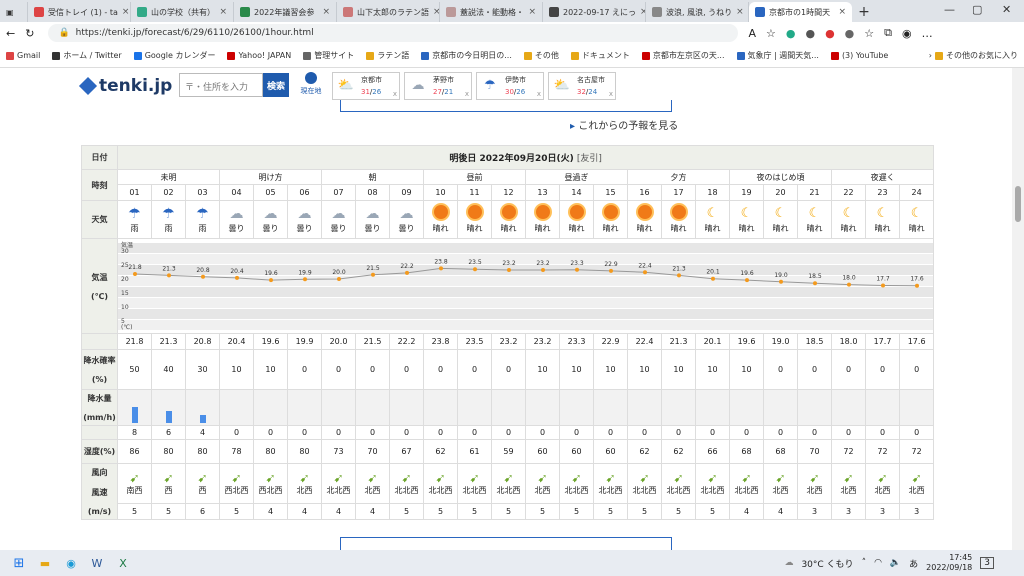  I want to click on bookmark-item: (3) YouTube, so click(859, 55).